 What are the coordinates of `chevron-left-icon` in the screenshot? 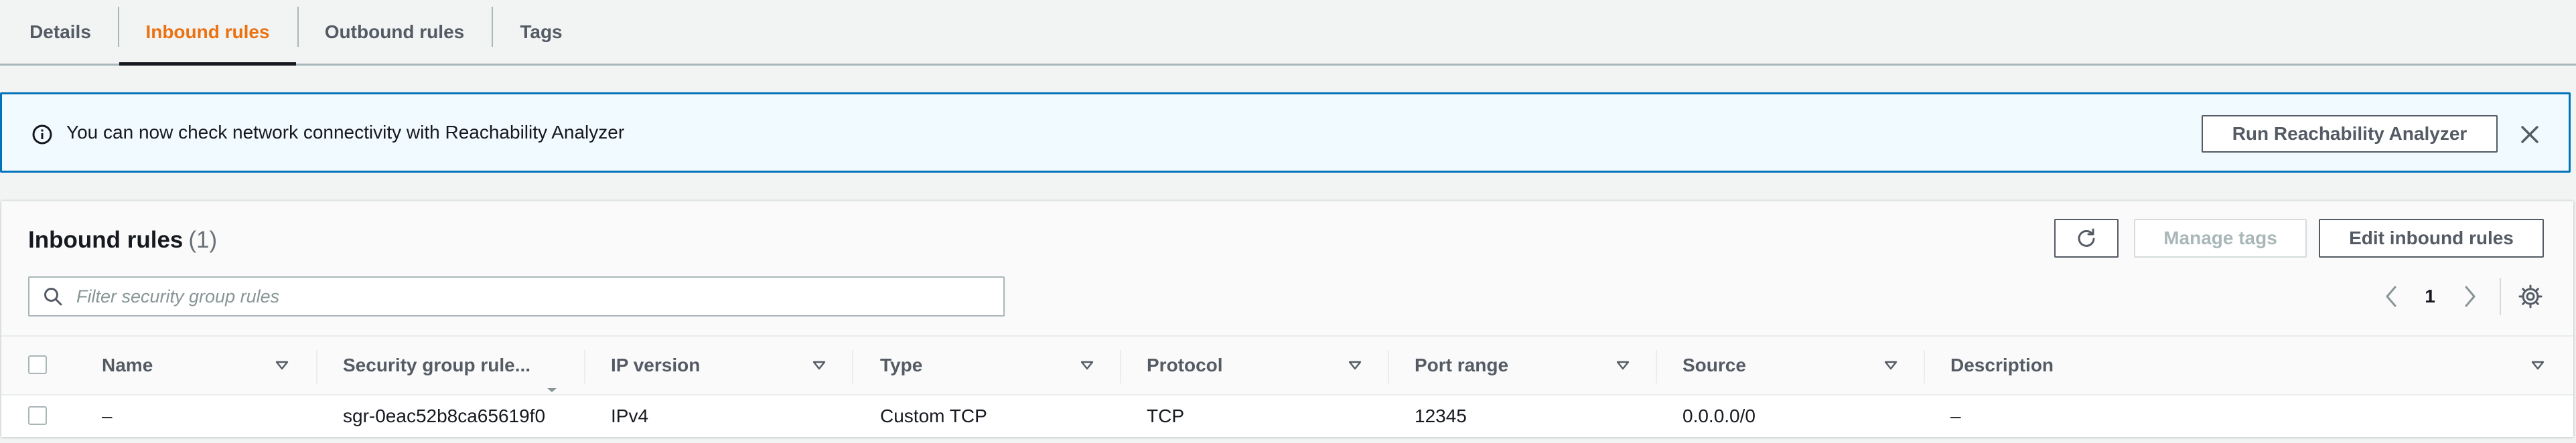 It's located at (2392, 296).